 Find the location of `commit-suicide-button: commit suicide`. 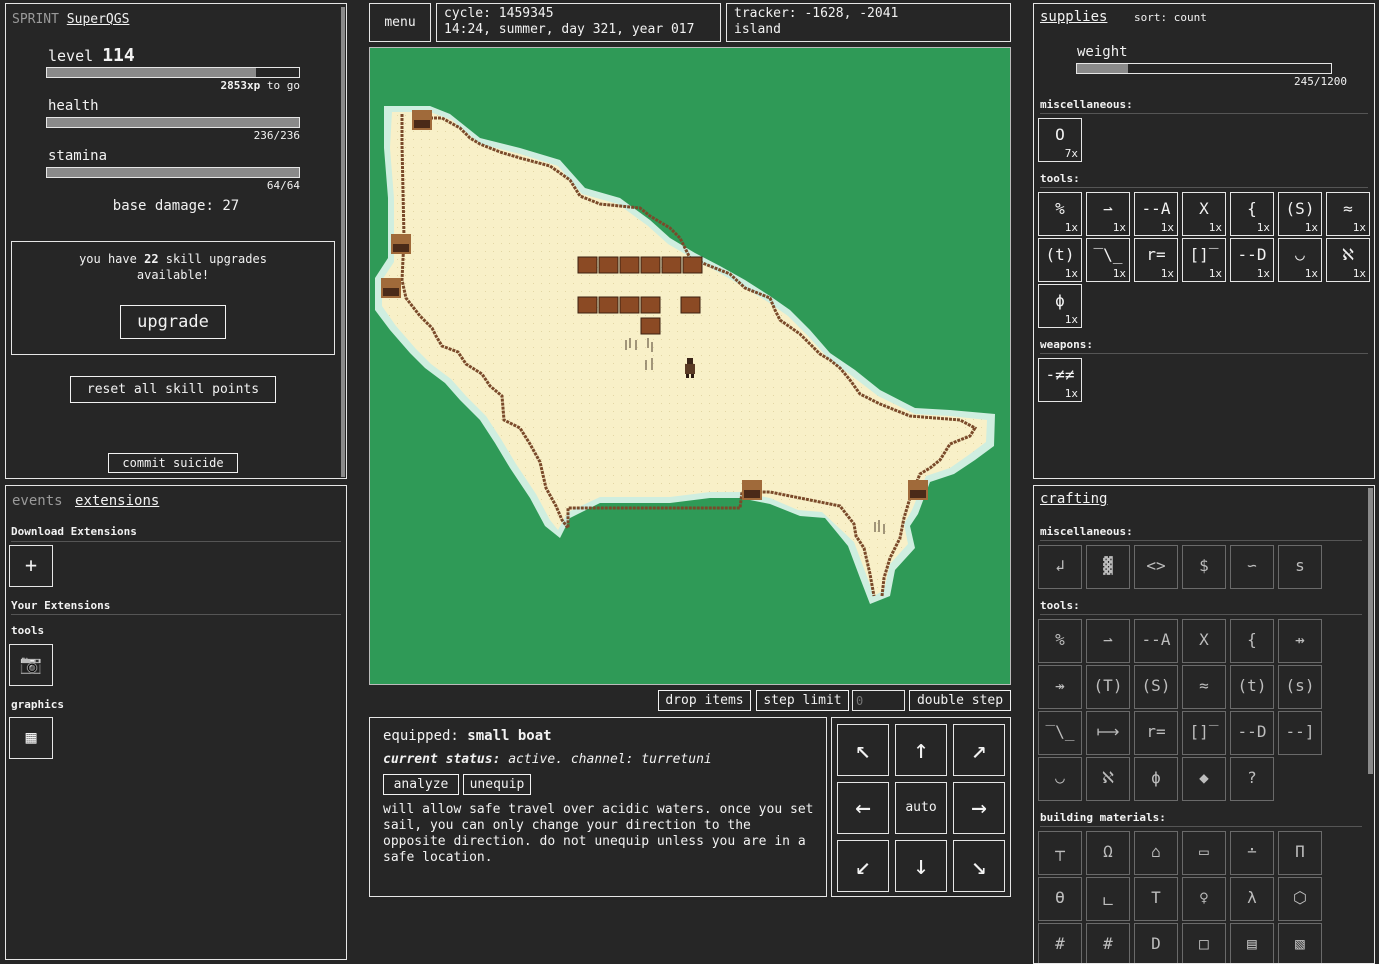

commit-suicide-button: commit suicide is located at coordinates (173, 463).